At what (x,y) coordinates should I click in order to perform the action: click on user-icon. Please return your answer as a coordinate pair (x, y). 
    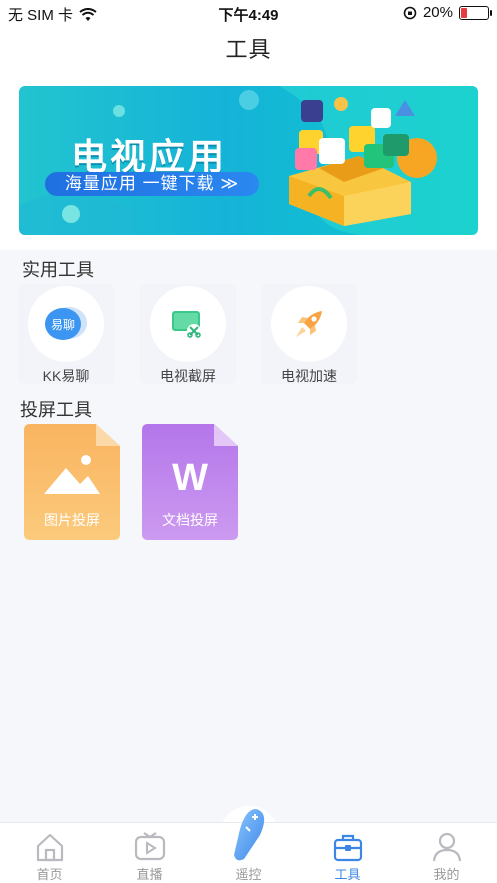
    Looking at the image, I should click on (447, 847).